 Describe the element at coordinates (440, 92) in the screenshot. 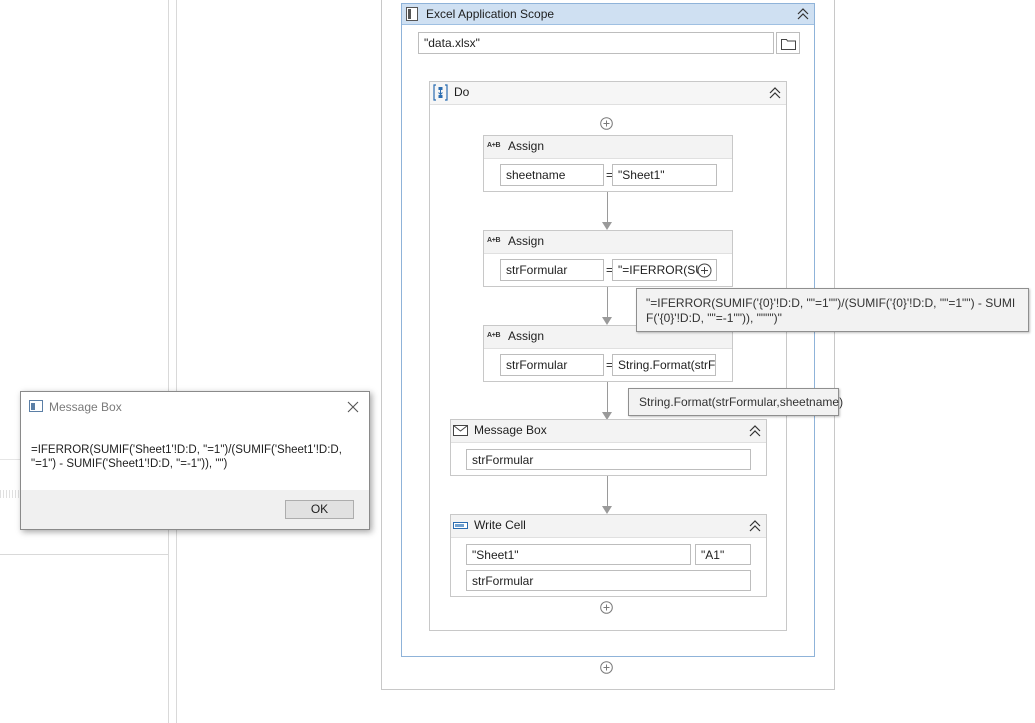

I see `sequence-icon` at that location.